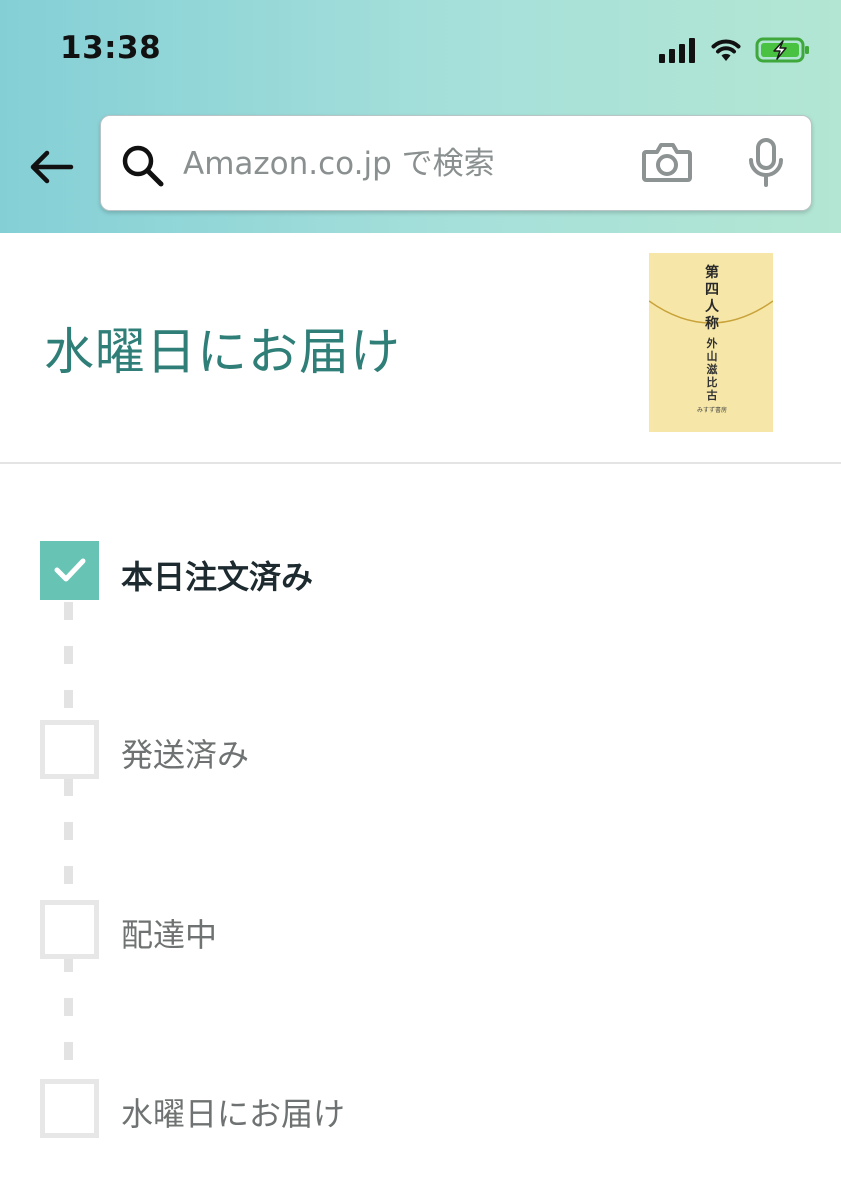  Describe the element at coordinates (667, 162) in the screenshot. I see `camera-icon` at that location.